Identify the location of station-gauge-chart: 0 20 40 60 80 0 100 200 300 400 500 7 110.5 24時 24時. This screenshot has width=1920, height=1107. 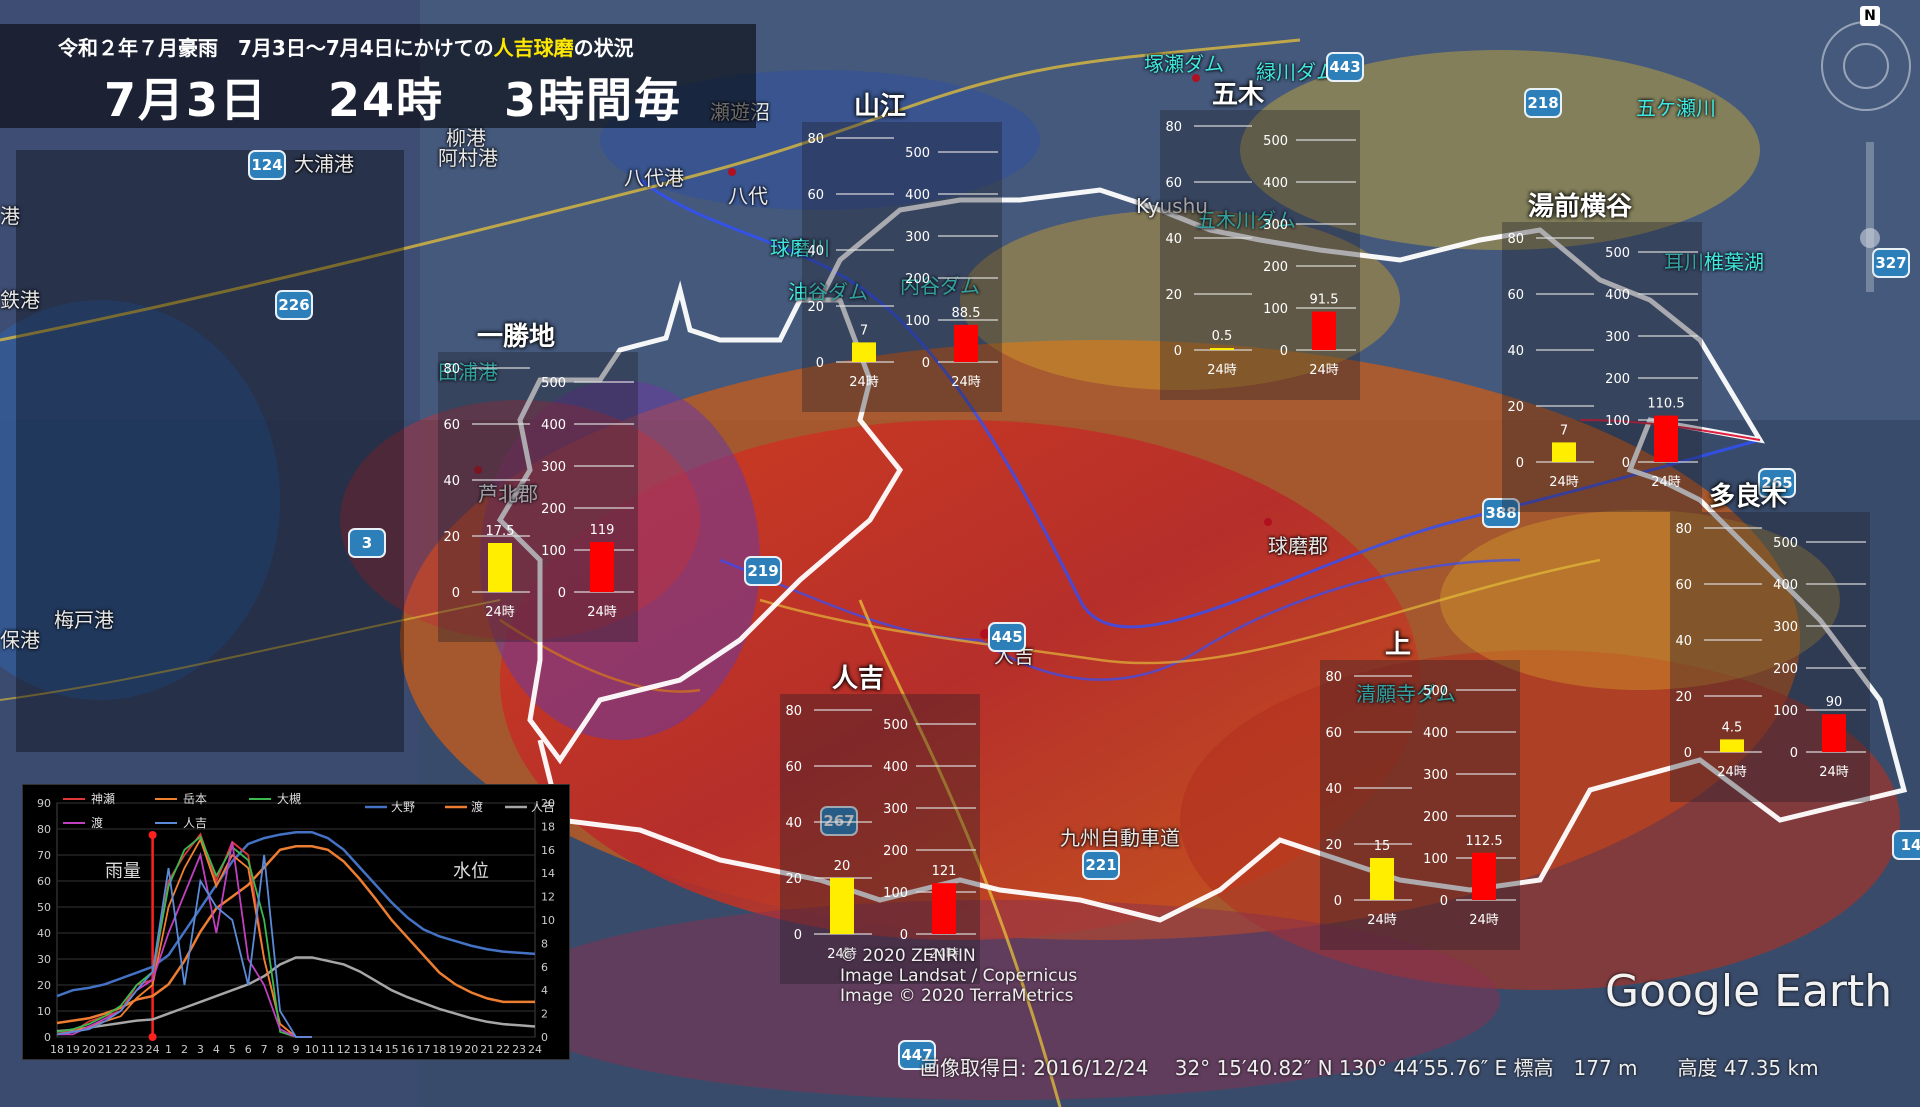
(1602, 367).